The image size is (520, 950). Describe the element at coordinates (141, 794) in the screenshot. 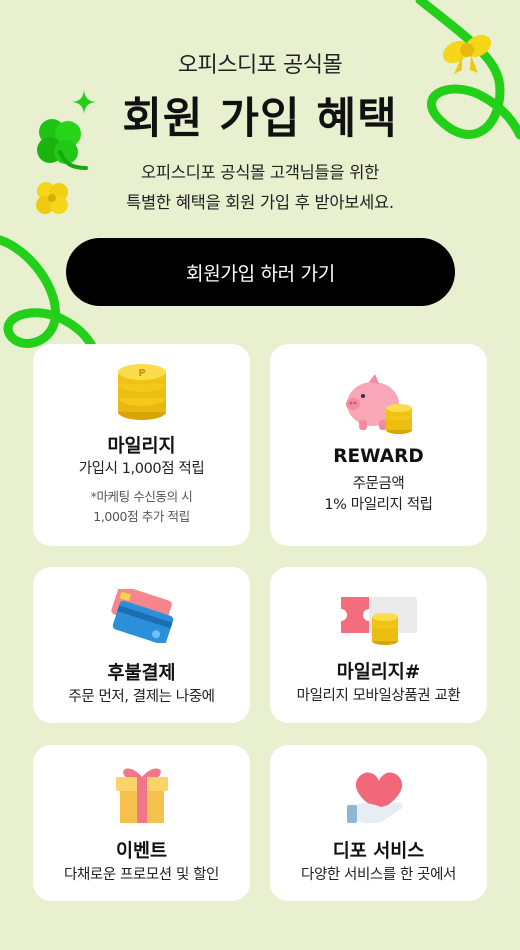

I see `gift-box-icon` at that location.